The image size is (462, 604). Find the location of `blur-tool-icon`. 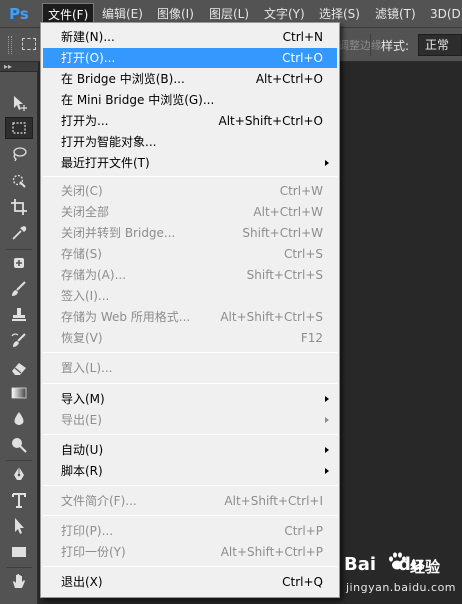

blur-tool-icon is located at coordinates (19, 419).